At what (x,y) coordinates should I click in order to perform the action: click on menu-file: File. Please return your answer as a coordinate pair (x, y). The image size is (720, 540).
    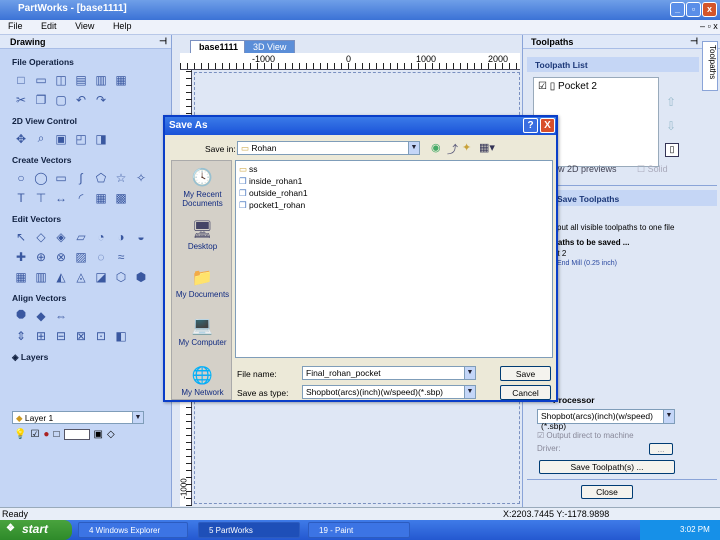
    Looking at the image, I should click on (15, 25).